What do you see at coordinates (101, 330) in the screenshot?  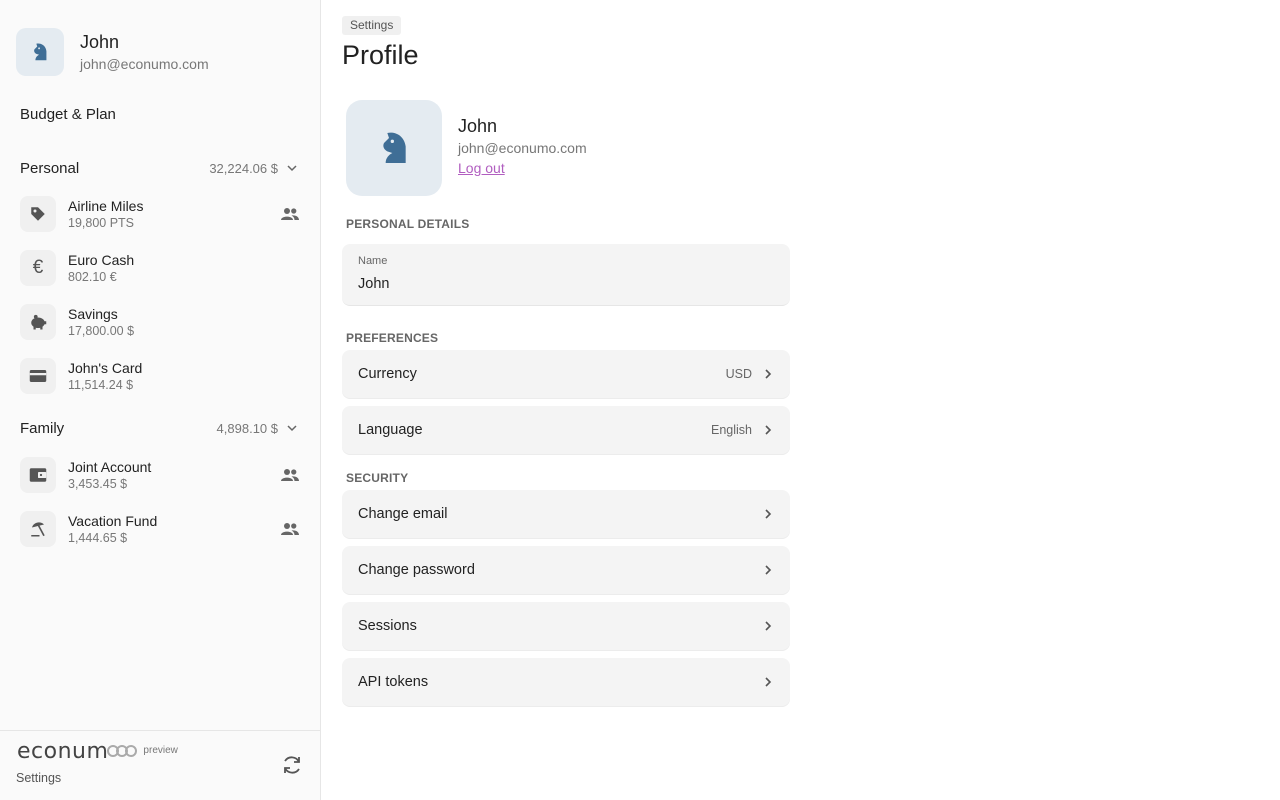 I see `account-balance: 17,800.00 $` at bounding box center [101, 330].